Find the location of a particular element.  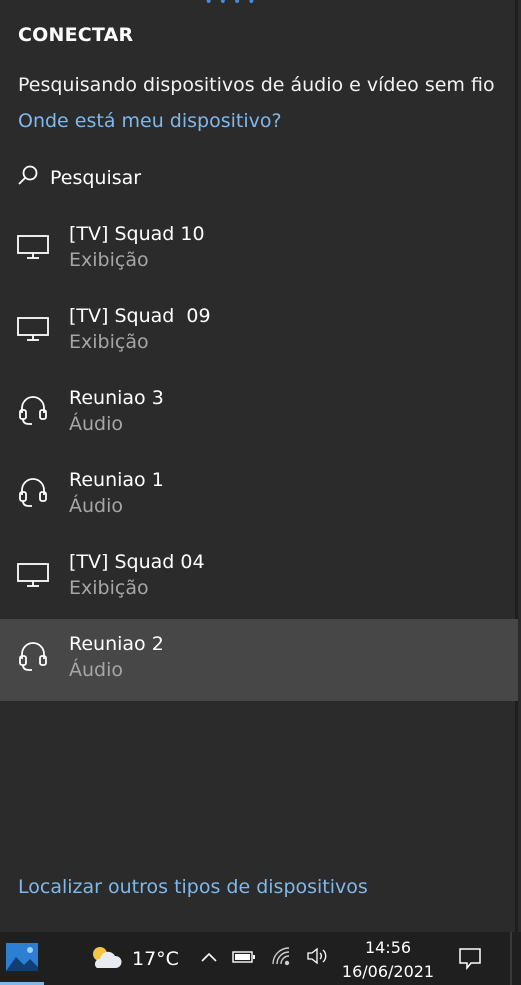

device-name: Reuniao 1 is located at coordinates (116, 480).